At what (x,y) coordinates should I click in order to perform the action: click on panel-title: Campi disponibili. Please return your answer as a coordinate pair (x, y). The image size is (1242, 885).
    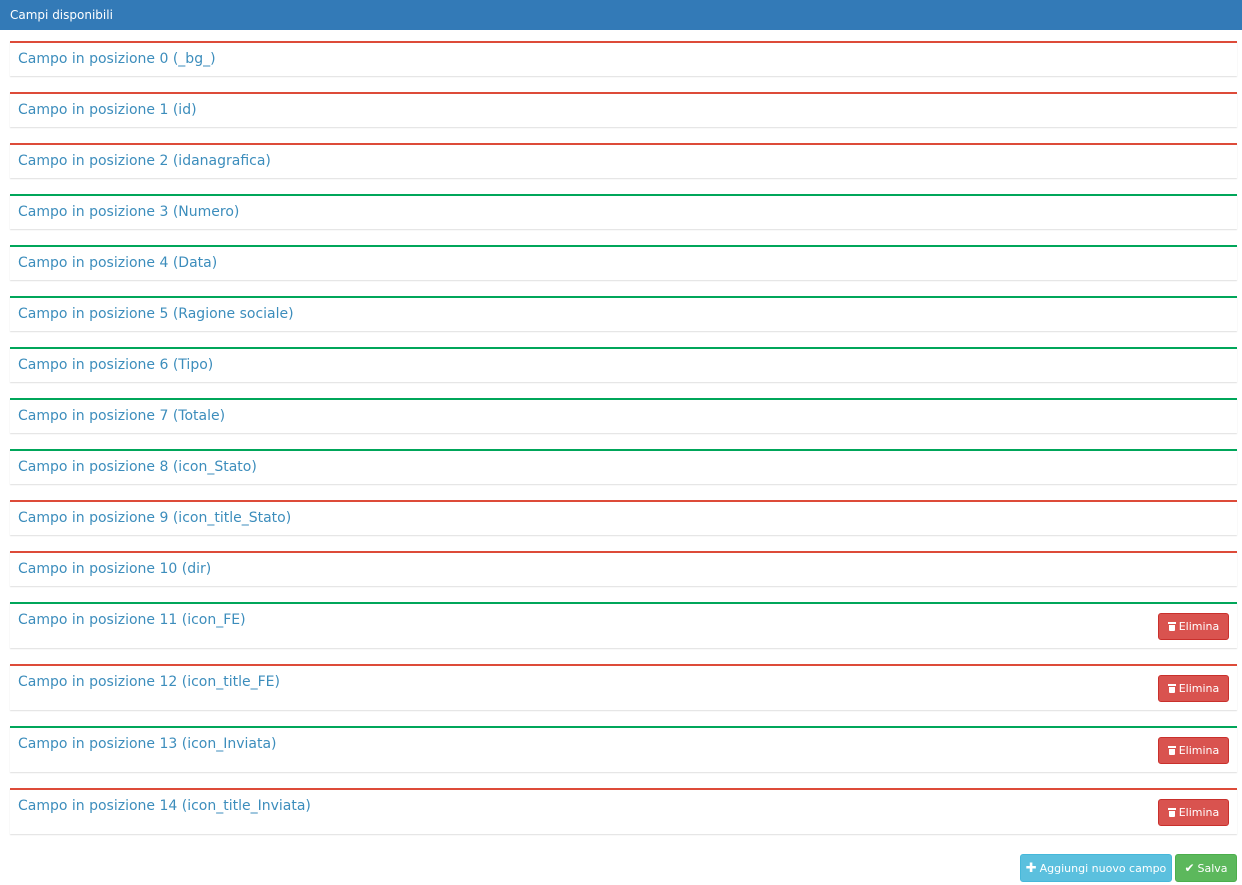
    Looking at the image, I should click on (61, 15).